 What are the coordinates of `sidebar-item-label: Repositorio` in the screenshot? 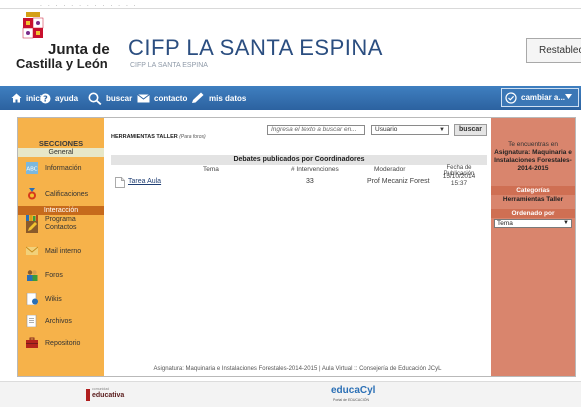 It's located at (63, 343).